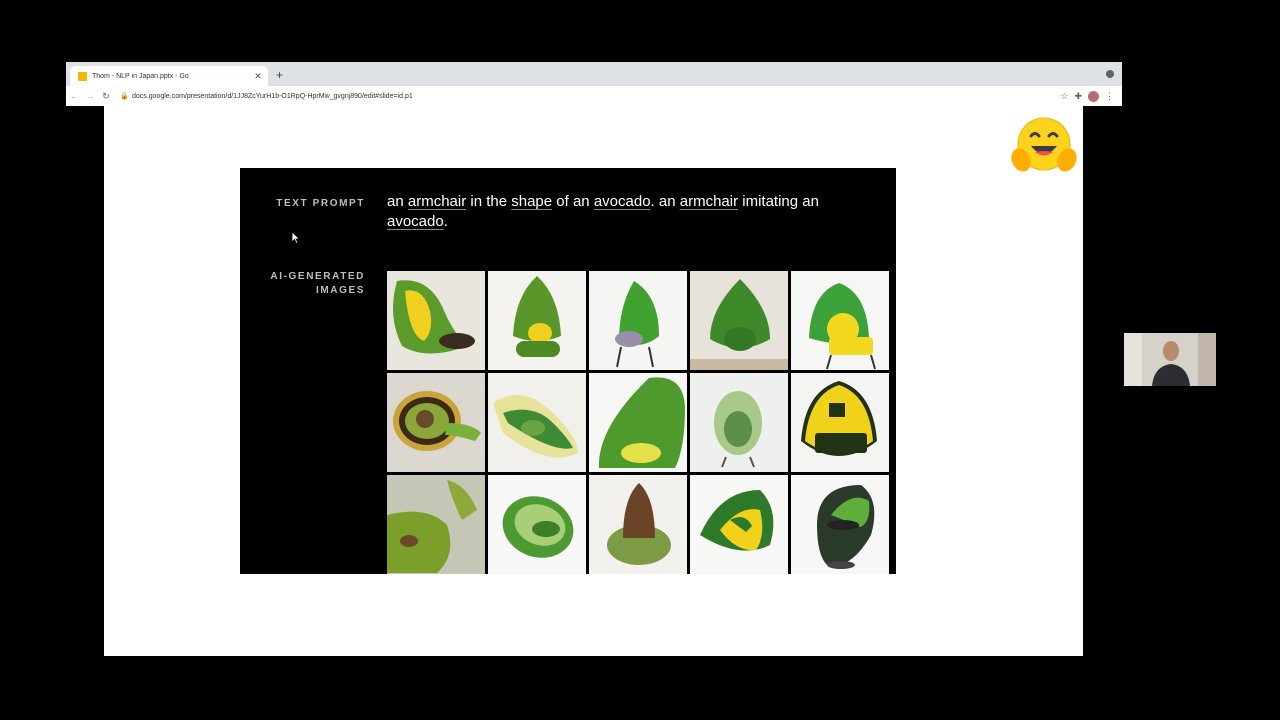 The height and width of the screenshot is (720, 1280). What do you see at coordinates (489, 201) in the screenshot?
I see `prompt-part: in the` at bounding box center [489, 201].